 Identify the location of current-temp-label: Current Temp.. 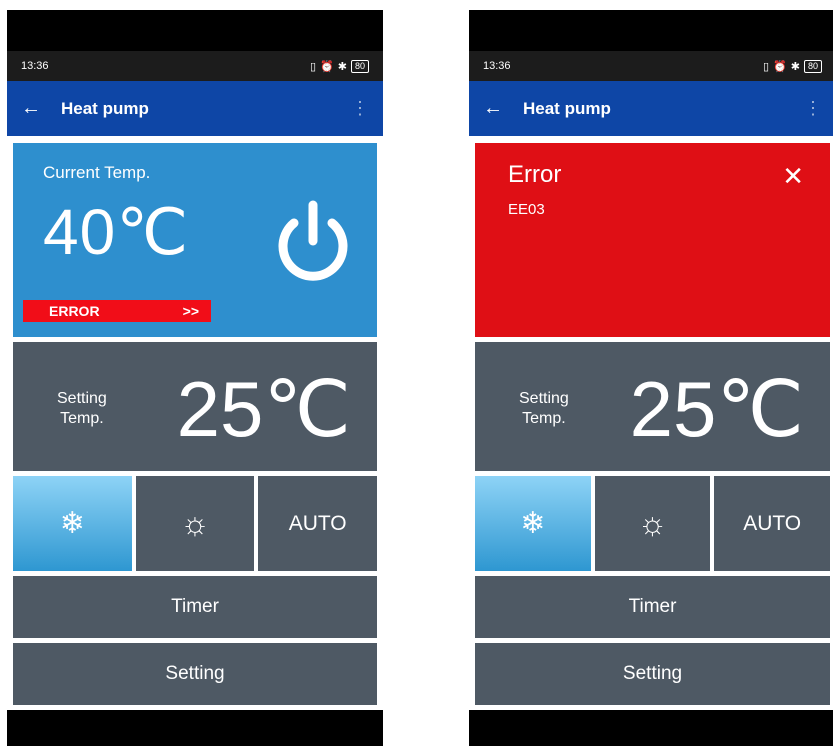
(97, 172).